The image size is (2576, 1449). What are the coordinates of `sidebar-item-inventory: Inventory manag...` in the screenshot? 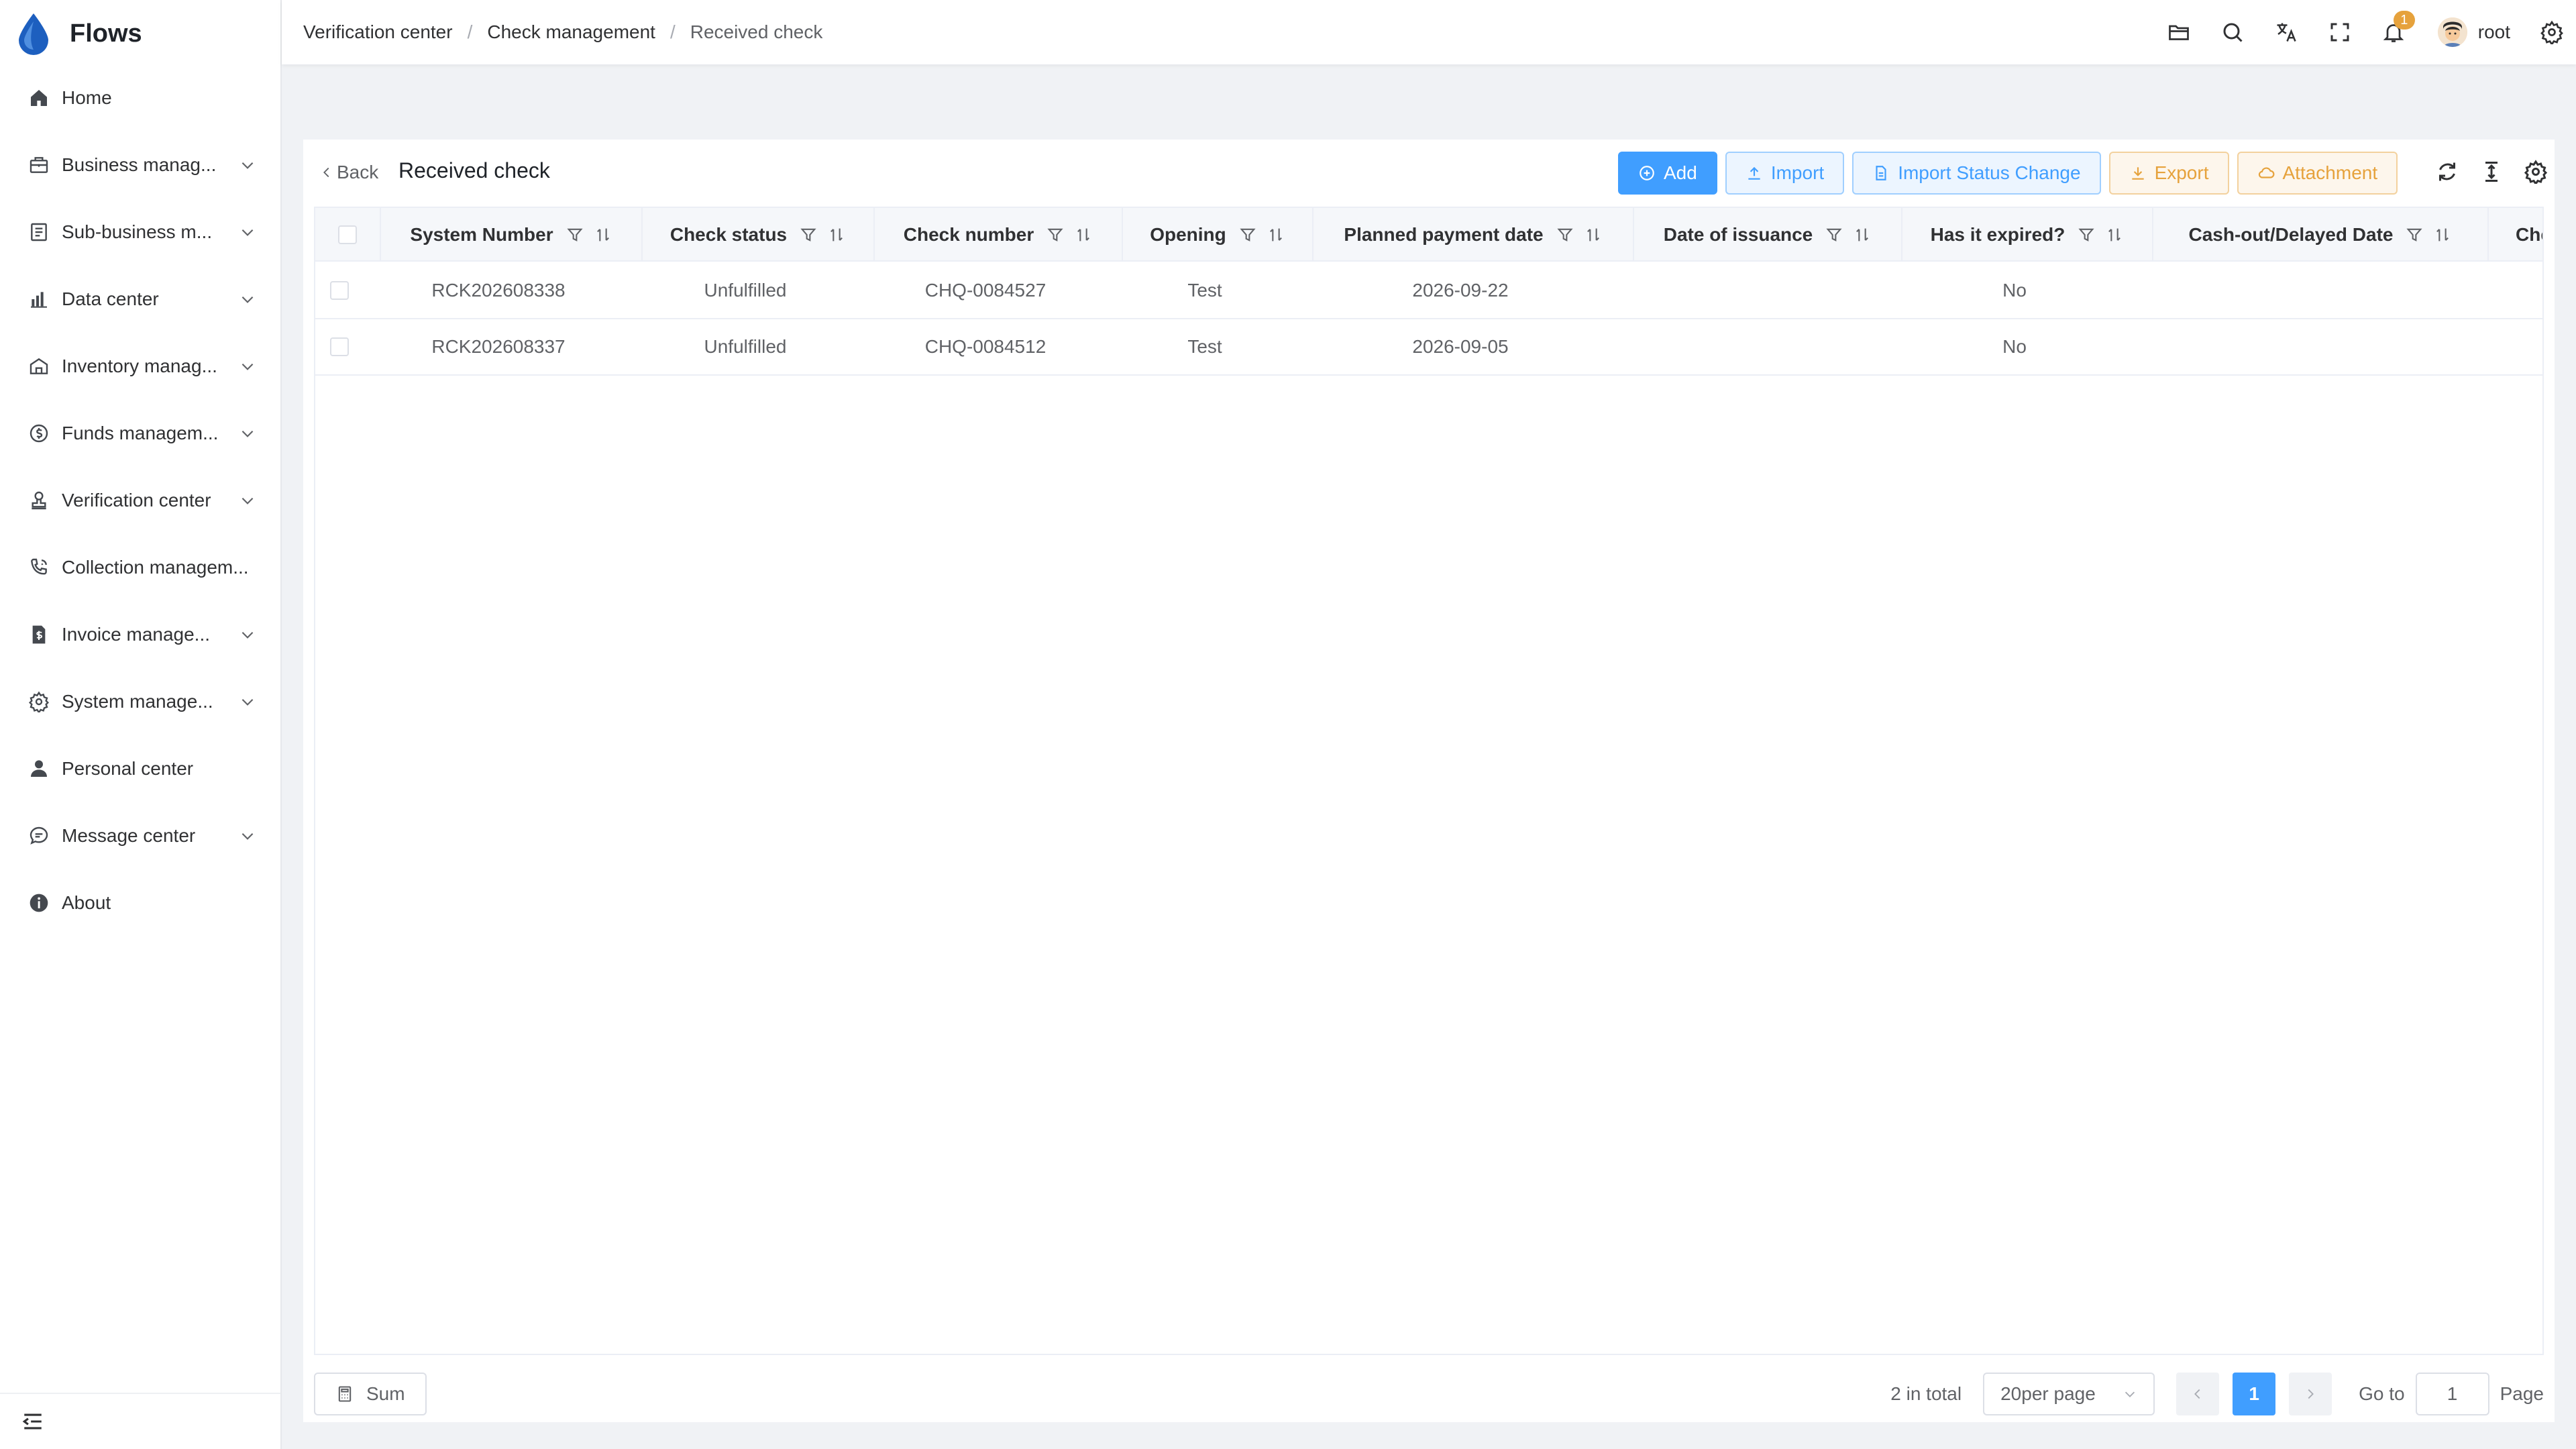 It's located at (140, 366).